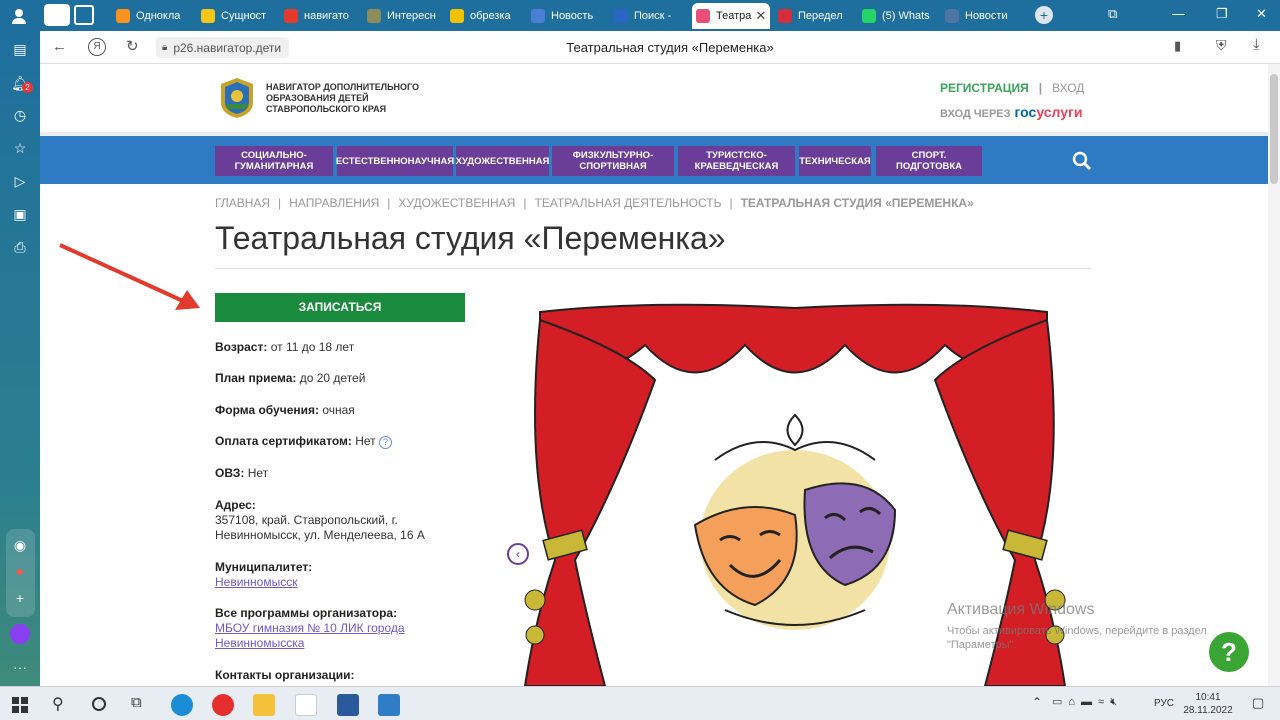 This screenshot has width=1280, height=720. I want to click on browser-tab: Театра ✕, so click(731, 16).